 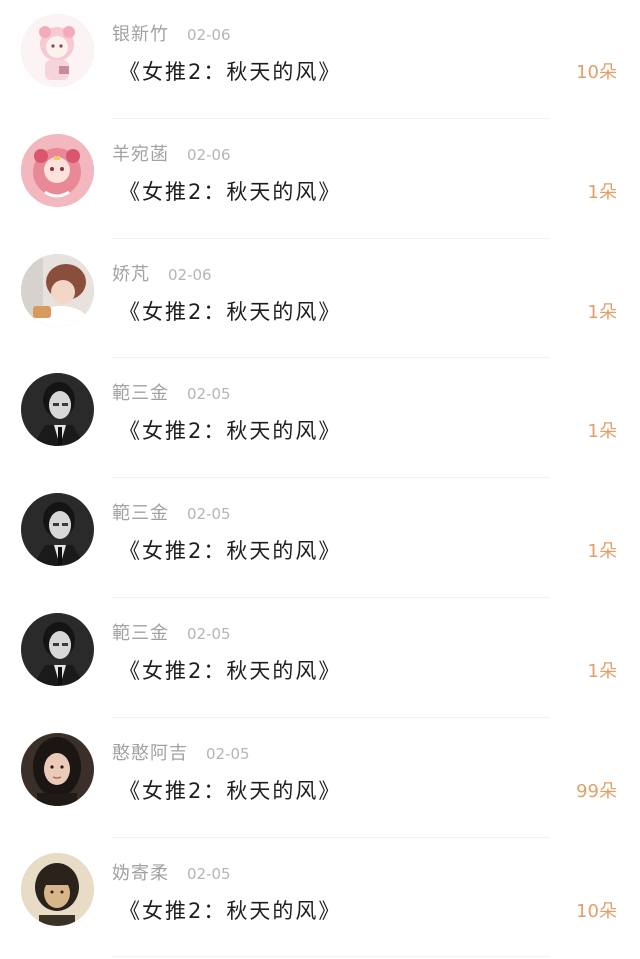 I want to click on username: 娇芃 02-06, so click(x=162, y=275).